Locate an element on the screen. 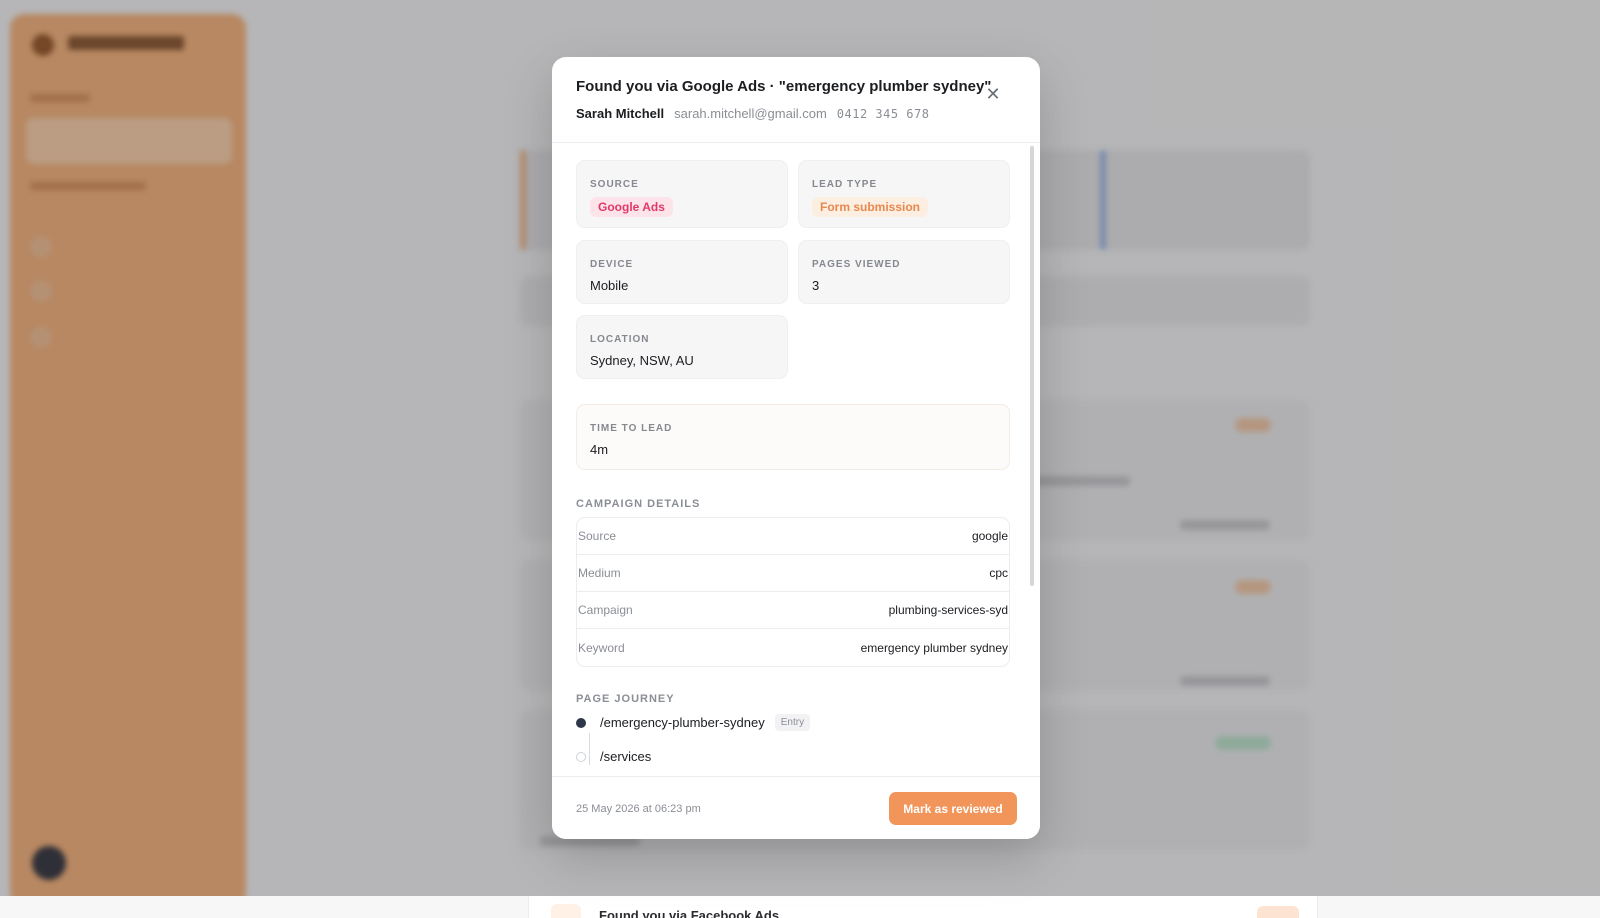  contact-name: Sarah Mitchell is located at coordinates (620, 113).